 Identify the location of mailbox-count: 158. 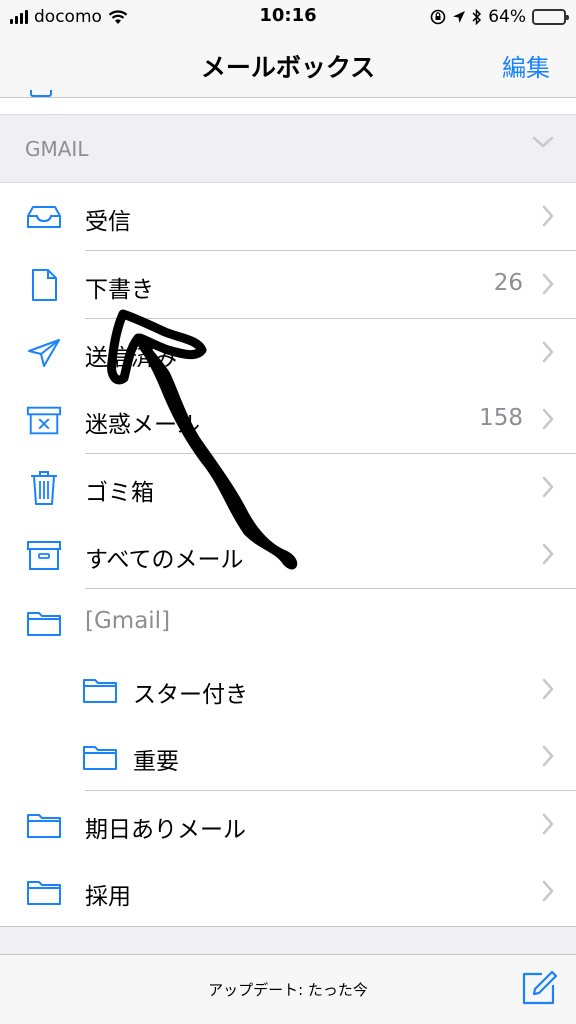
(501, 418).